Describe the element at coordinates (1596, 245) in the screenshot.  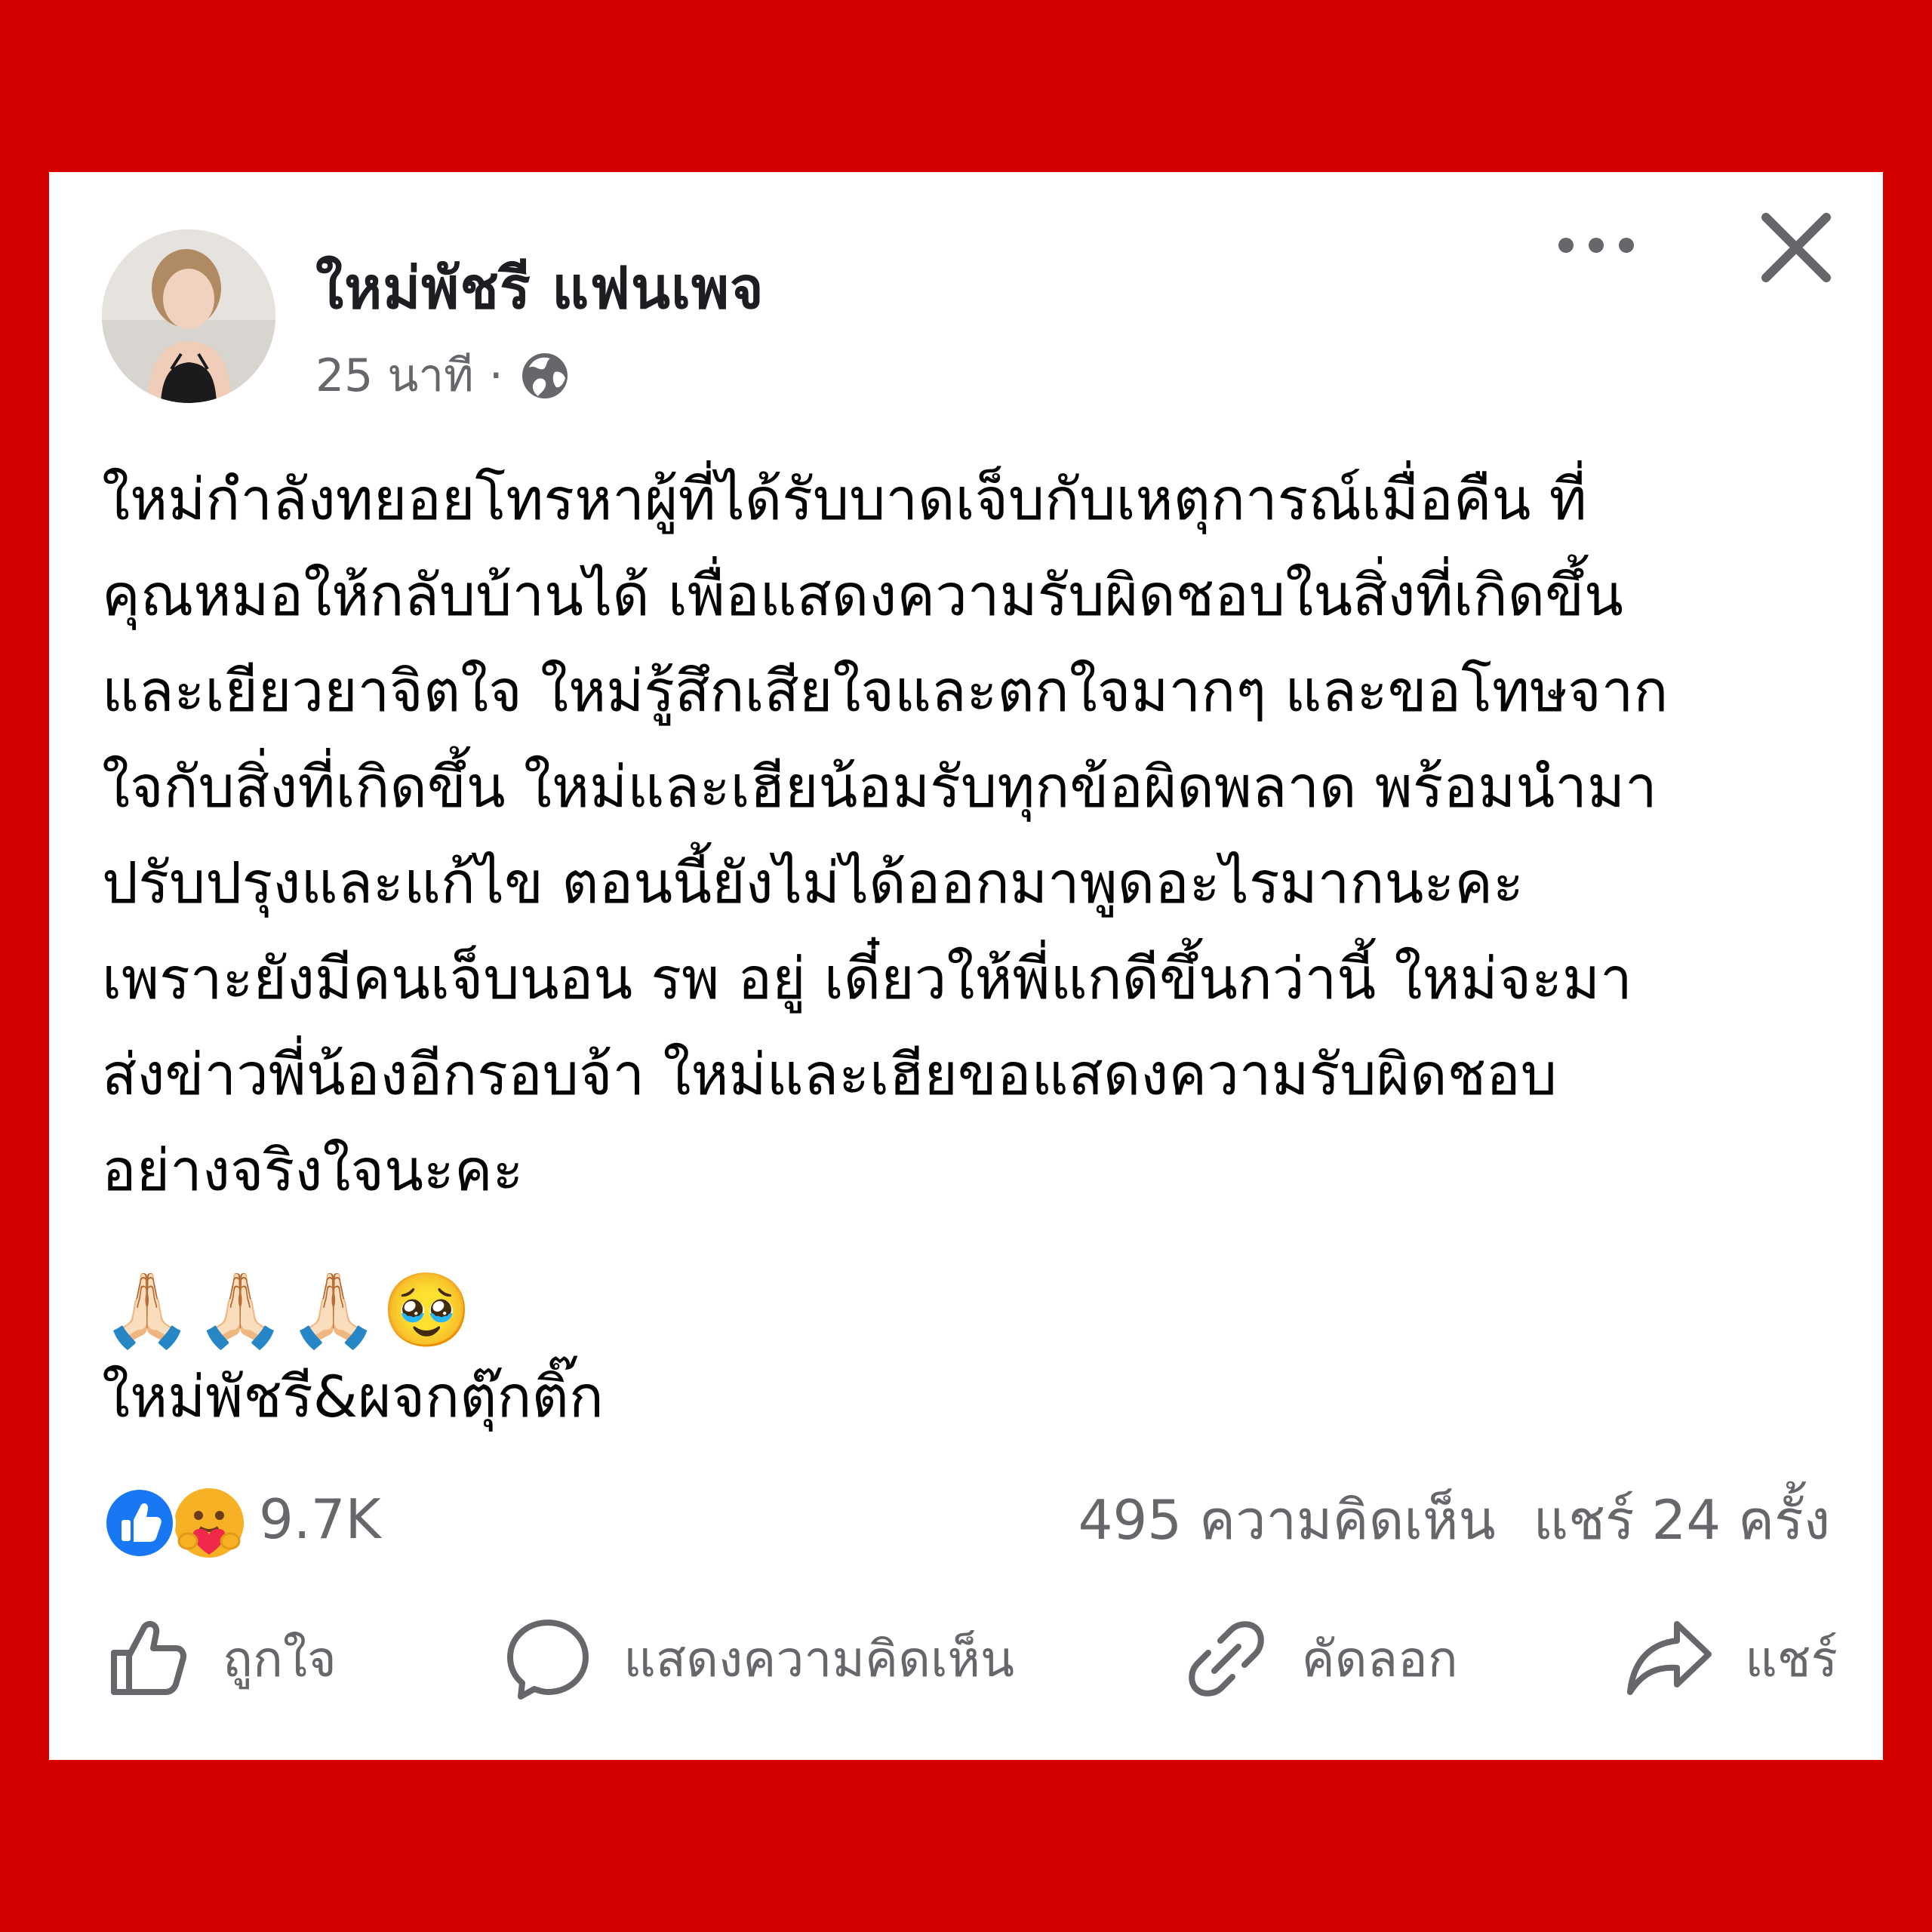
I see `more-options-icon` at that location.